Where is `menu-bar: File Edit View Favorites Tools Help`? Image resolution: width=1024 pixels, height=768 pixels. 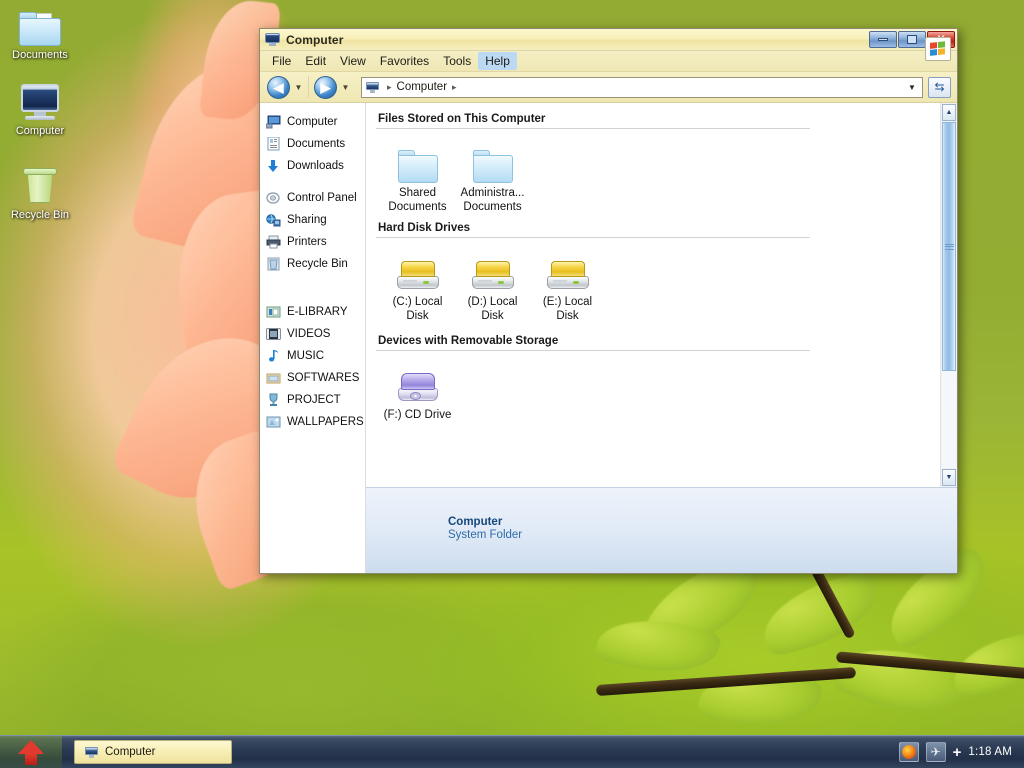
menu-bar: File Edit View Favorites Tools Help is located at coordinates (608, 54).